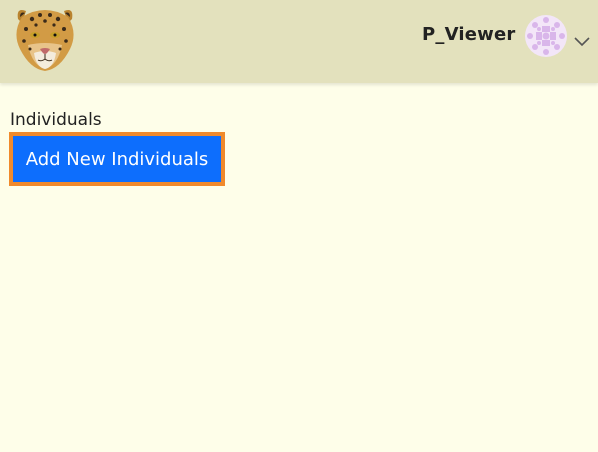 The image size is (598, 452). What do you see at coordinates (45, 39) in the screenshot?
I see `leopard-logo-icon` at bounding box center [45, 39].